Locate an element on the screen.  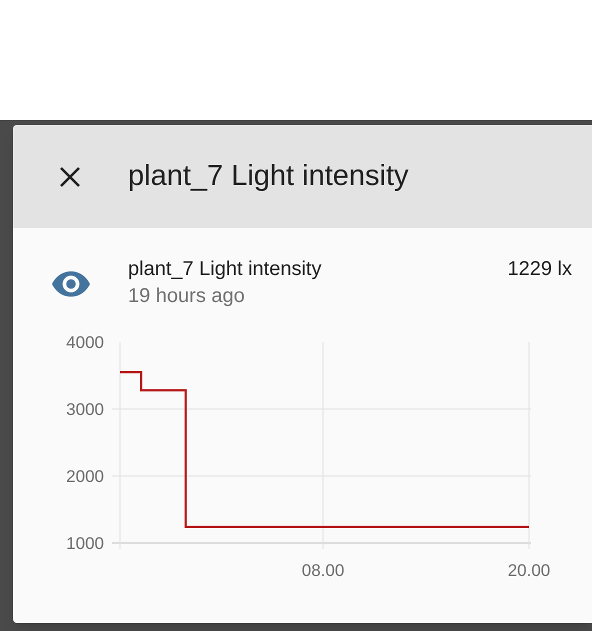
last-changed: 19 hours ago is located at coordinates (187, 296).